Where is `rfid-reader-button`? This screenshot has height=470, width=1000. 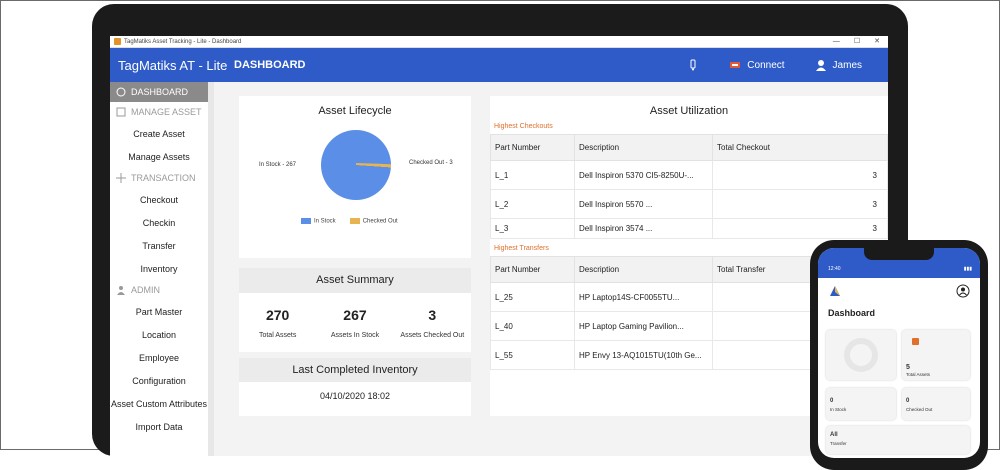
rfid-reader-button is located at coordinates (693, 65).